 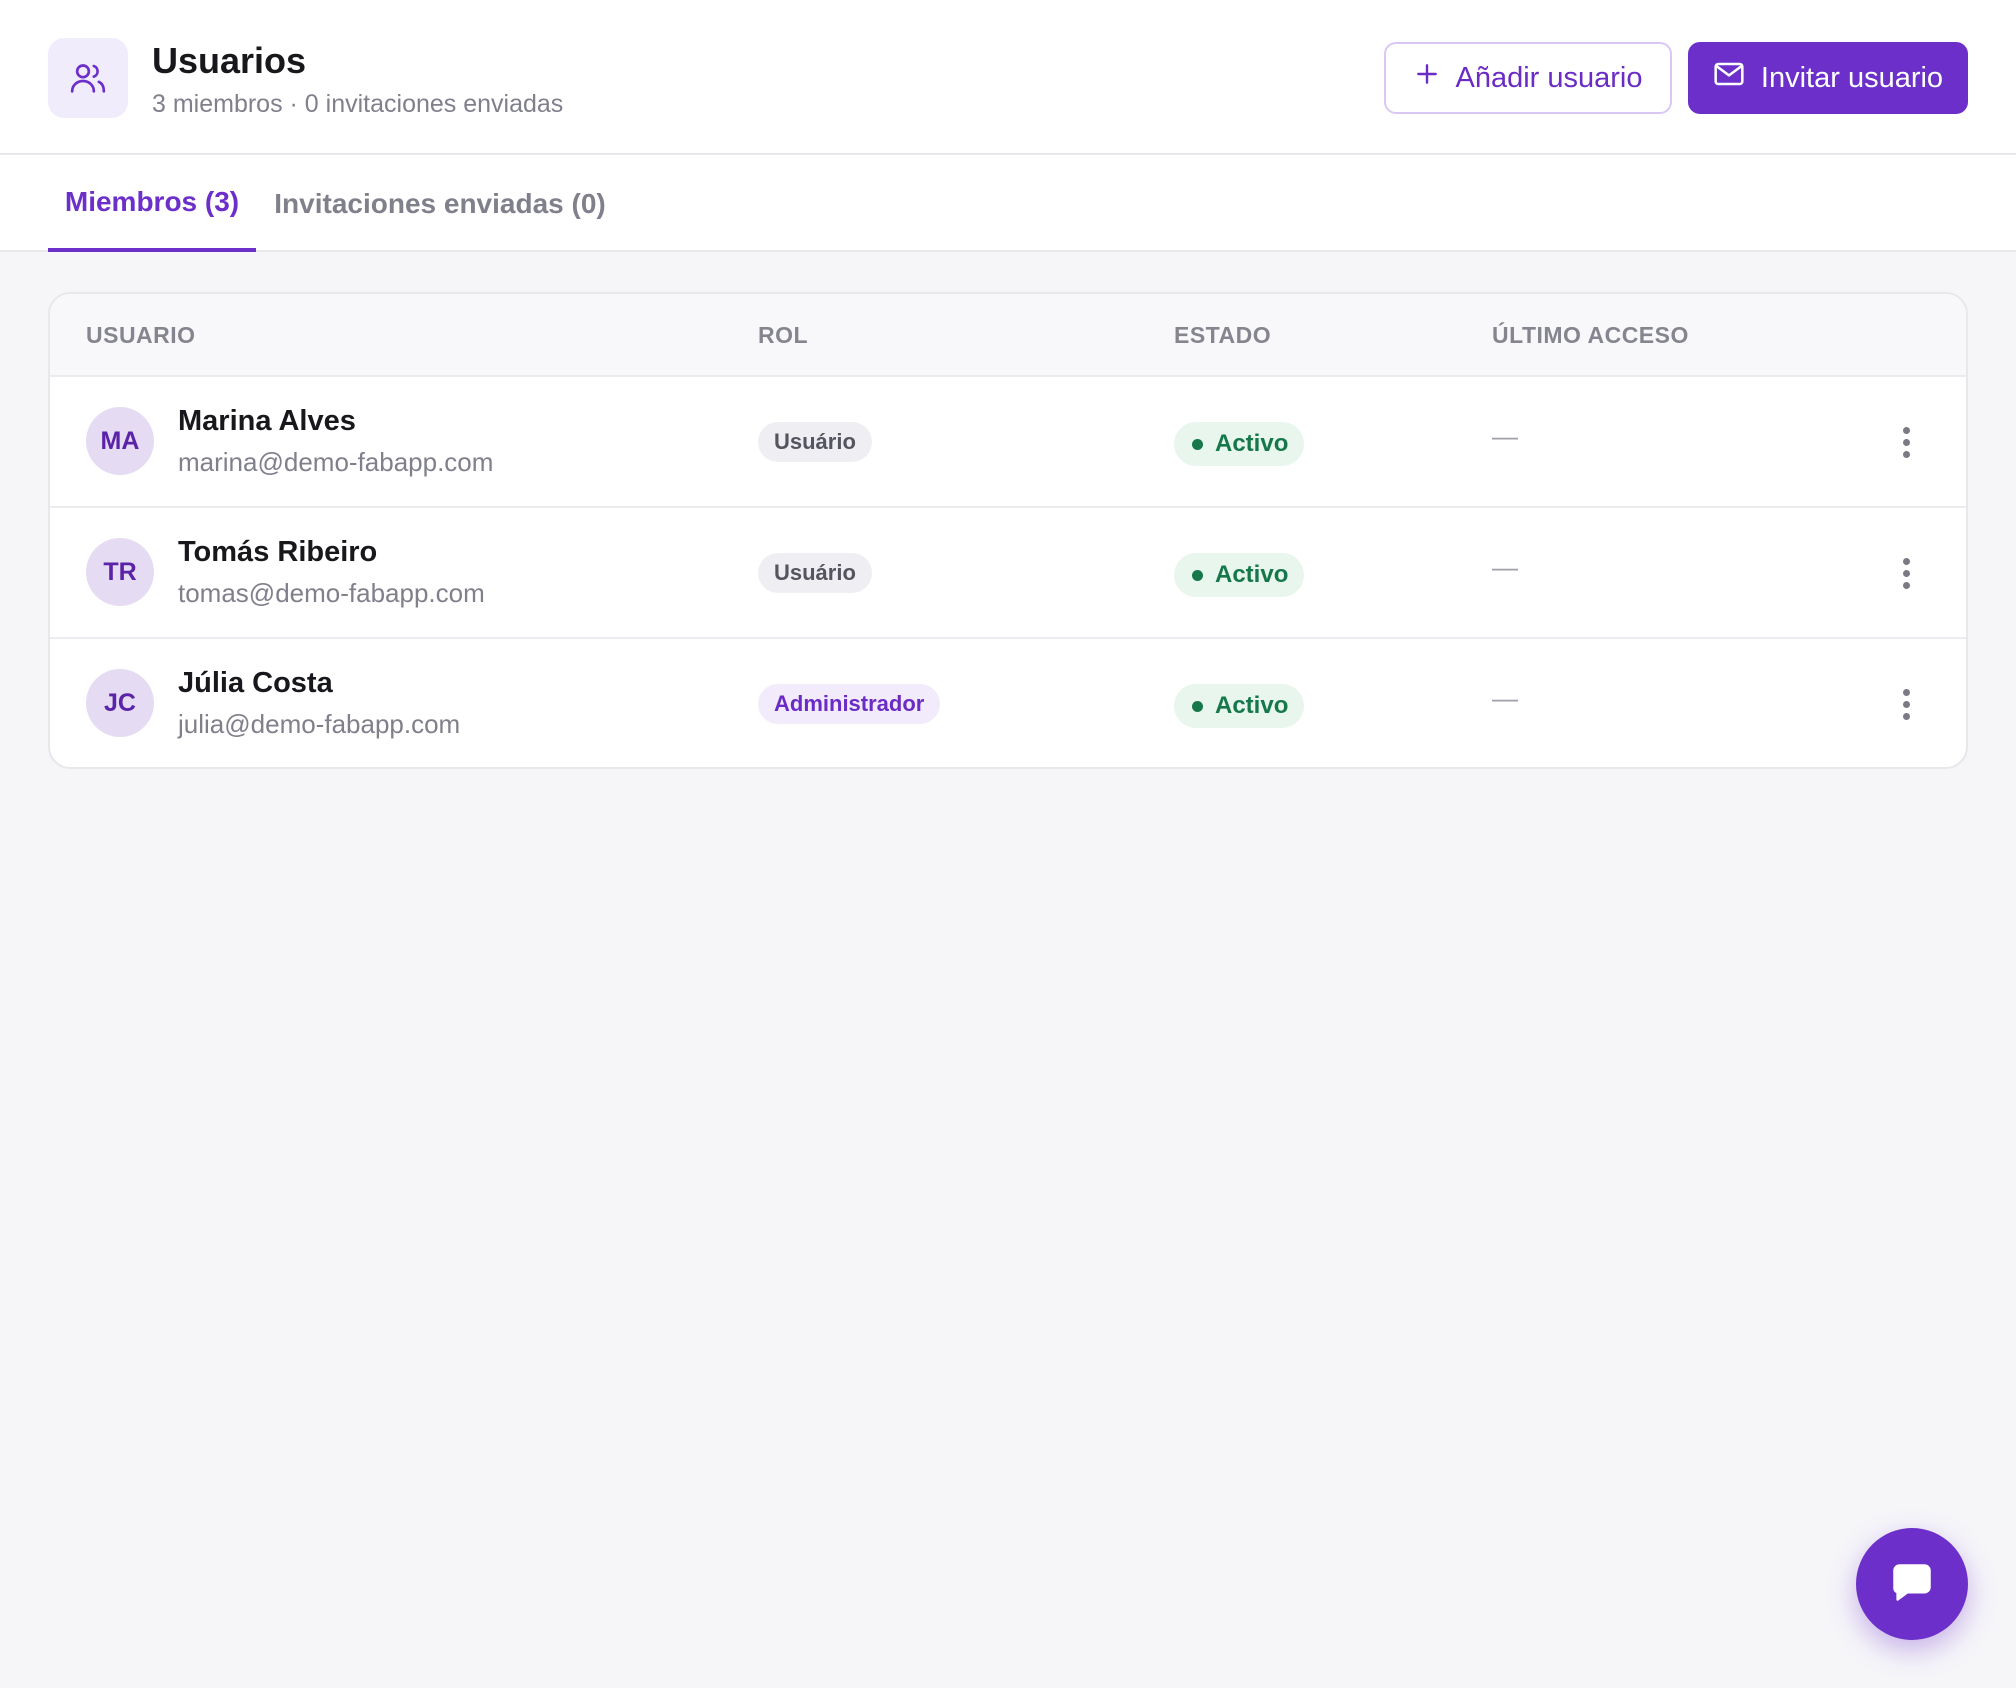 What do you see at coordinates (141, 335) in the screenshot?
I see `column-header-user: USUARIO` at bounding box center [141, 335].